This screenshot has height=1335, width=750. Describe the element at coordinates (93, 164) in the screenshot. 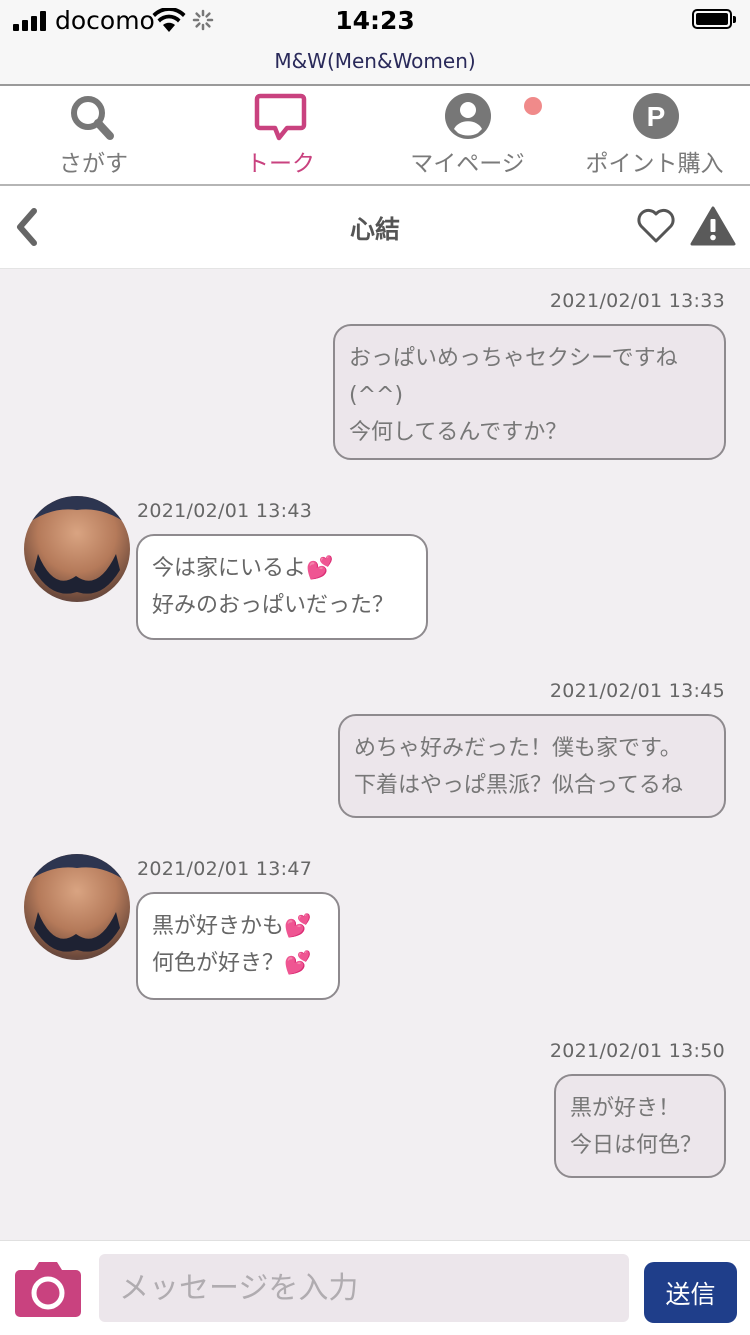

I see `tab-label: さがす` at that location.